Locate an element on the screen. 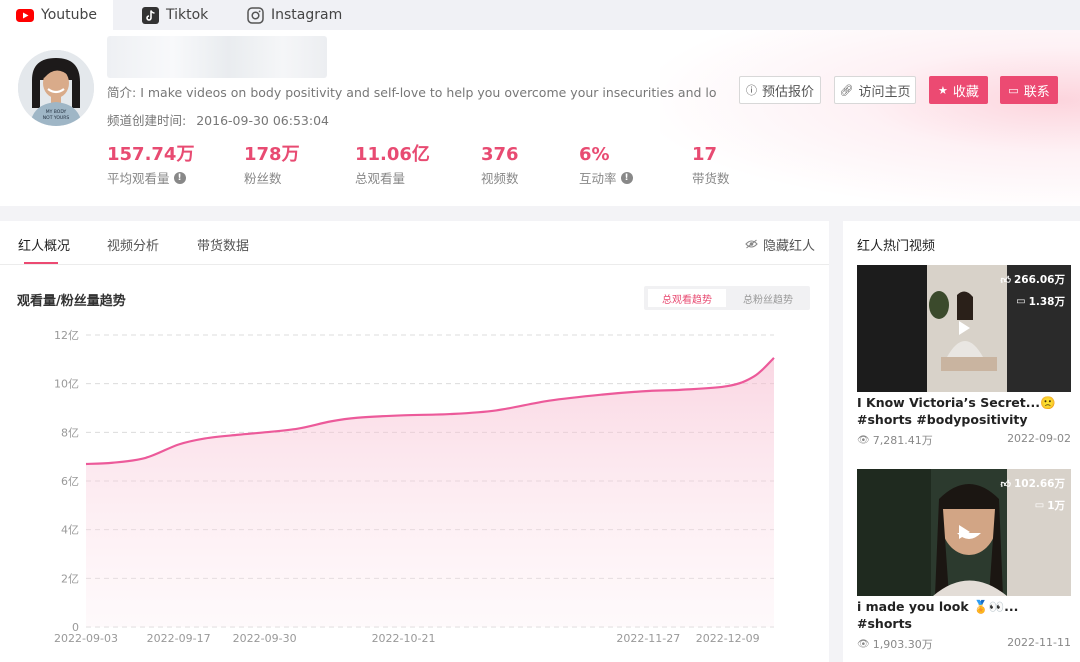  contact-button: ▭ 联系 is located at coordinates (1029, 90).